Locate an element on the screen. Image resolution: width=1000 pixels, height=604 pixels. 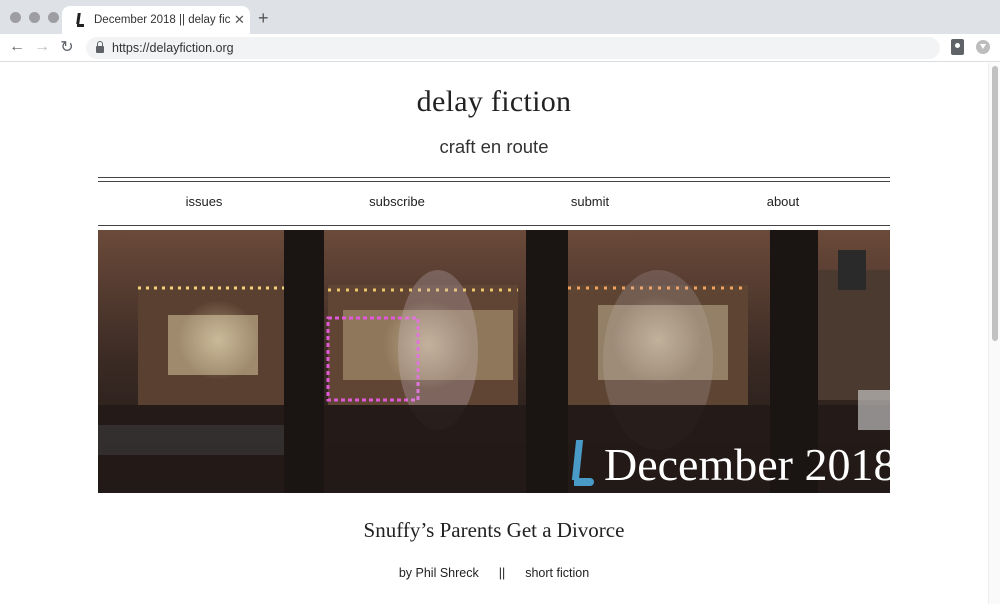
nav-about-link: about is located at coordinates (783, 201).